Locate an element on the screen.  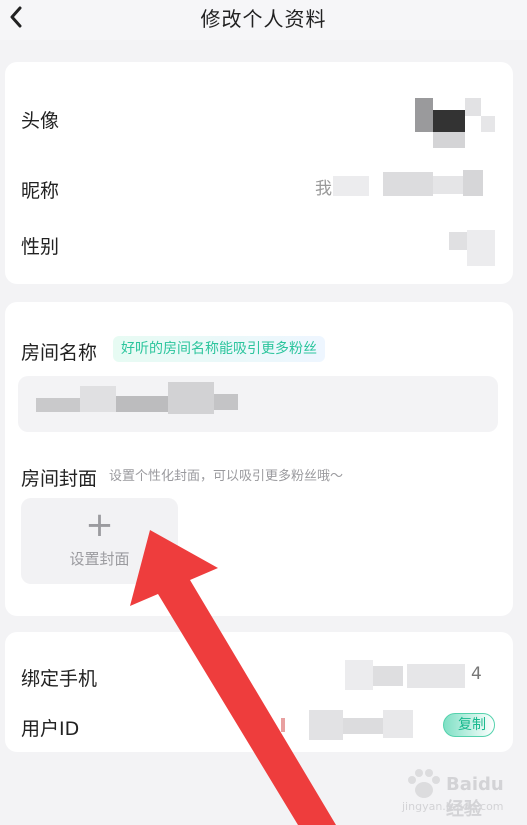
set-cover-button: + 设置封面 is located at coordinates (99, 541).